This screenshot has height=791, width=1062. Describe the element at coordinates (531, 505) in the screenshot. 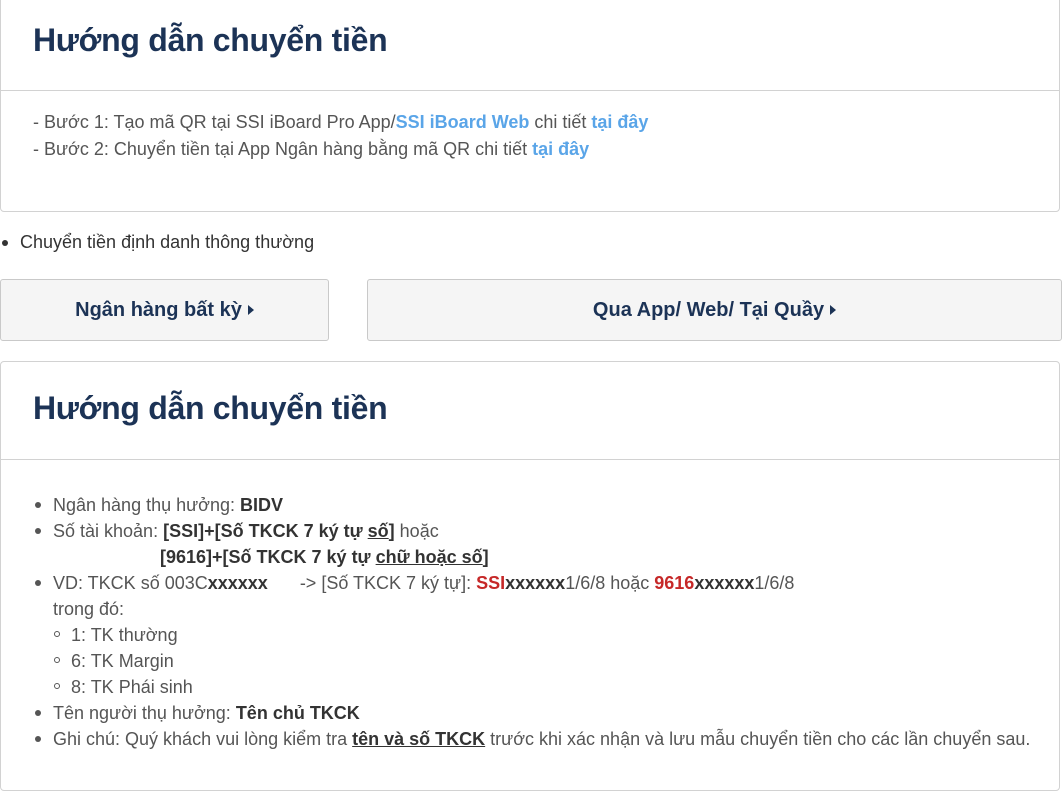

I see `list-item: Ngân hàng thụ hưởng: BIDV` at that location.